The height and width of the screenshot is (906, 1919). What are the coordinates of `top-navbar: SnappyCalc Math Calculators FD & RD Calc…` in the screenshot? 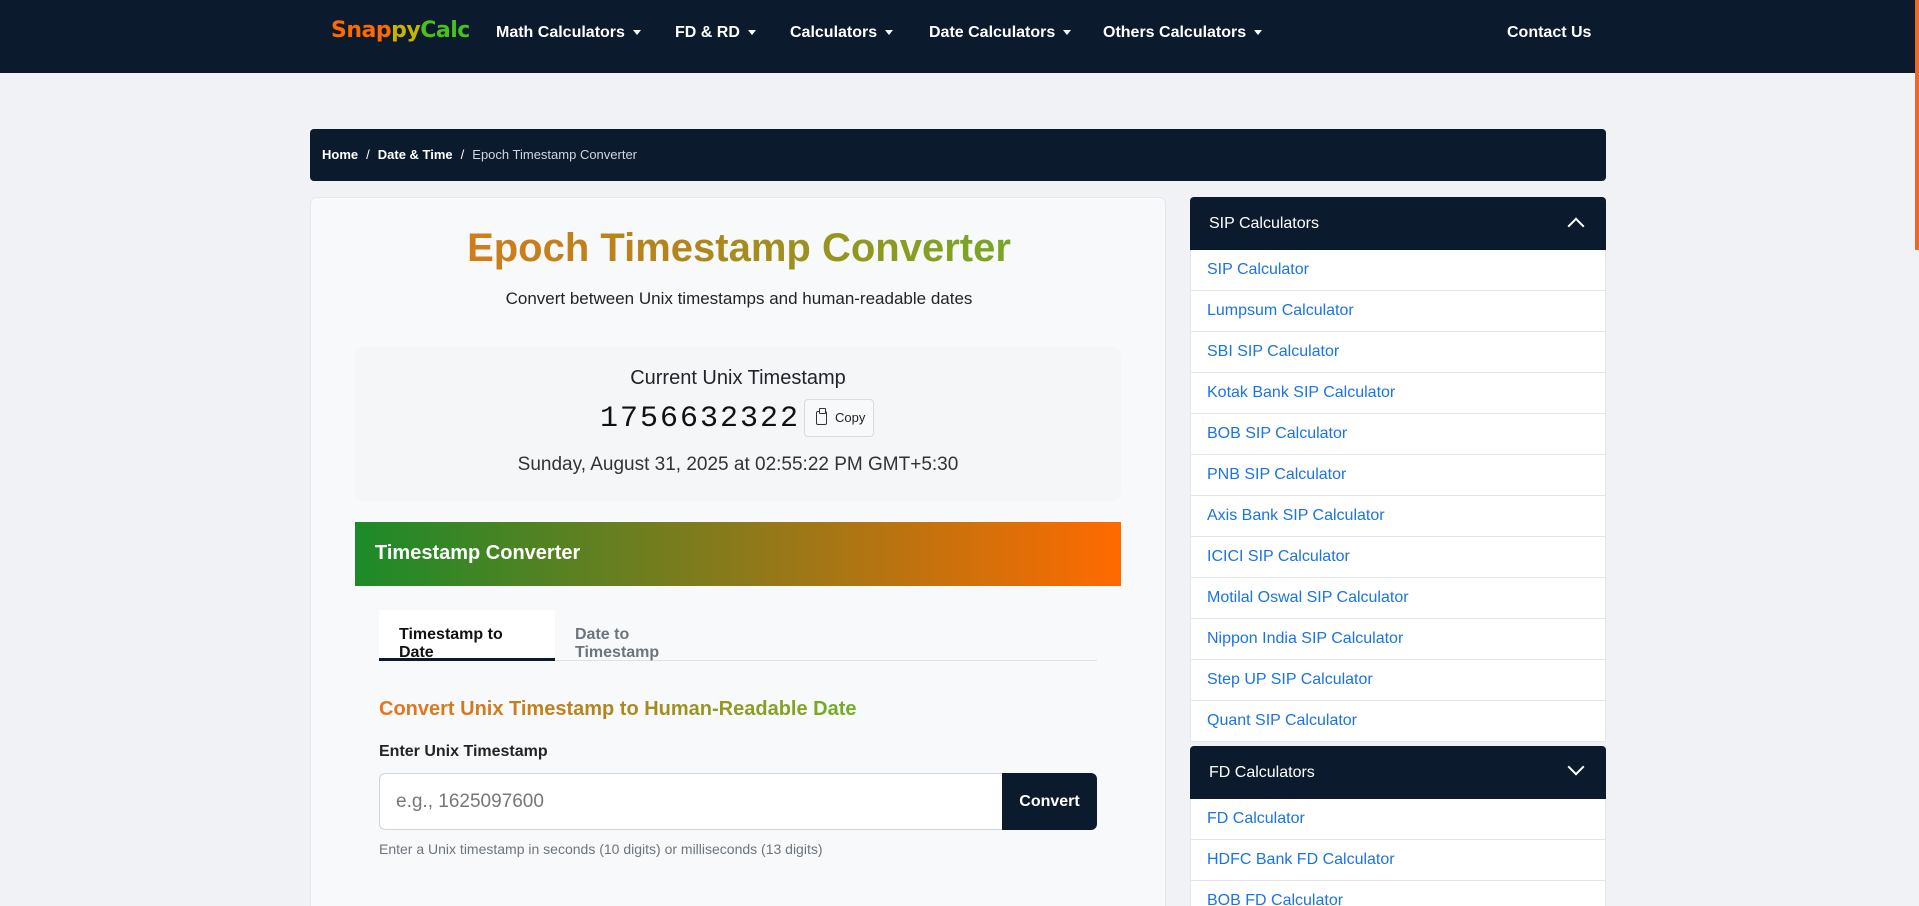 It's located at (959, 36).